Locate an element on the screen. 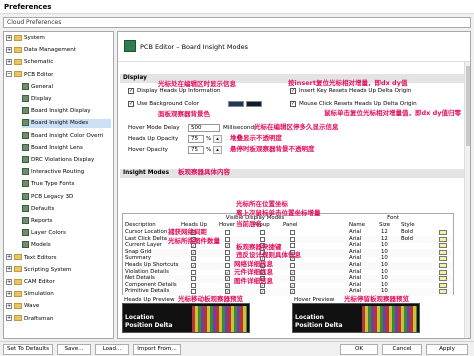 The height and width of the screenshot is (356, 474). display-heads-up-checkbox: ✓ is located at coordinates (131, 91).